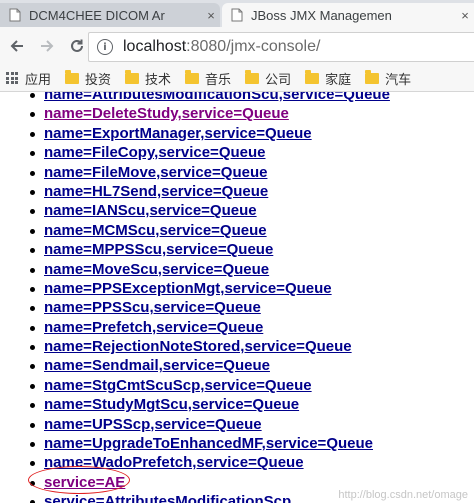 Image resolution: width=474 pixels, height=503 pixels. I want to click on watermark: http://blog.csdn.net/omage, so click(403, 495).